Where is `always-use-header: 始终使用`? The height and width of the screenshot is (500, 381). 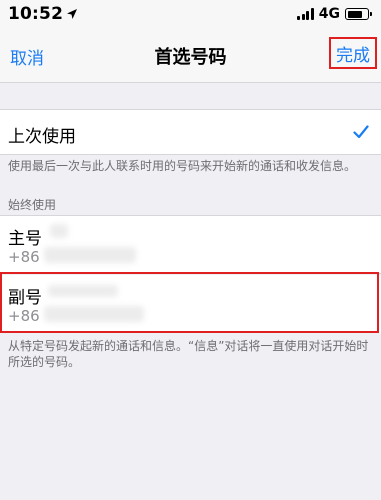 always-use-header: 始终使用 is located at coordinates (32, 205).